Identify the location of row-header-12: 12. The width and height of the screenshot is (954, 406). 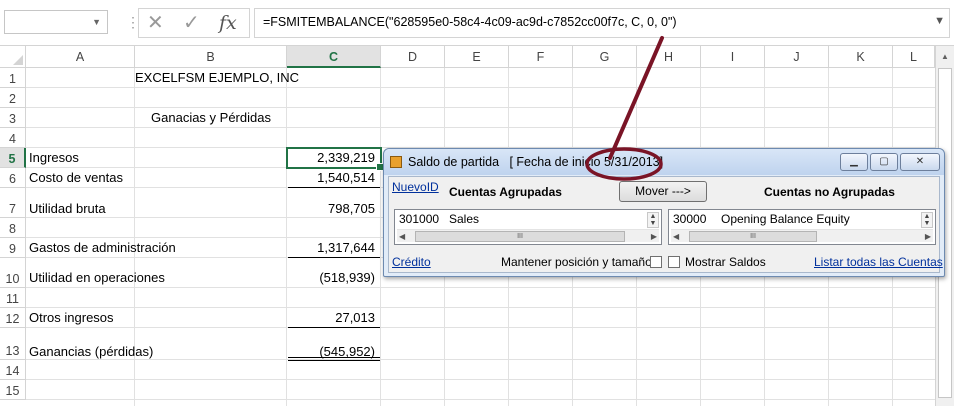
(13, 318).